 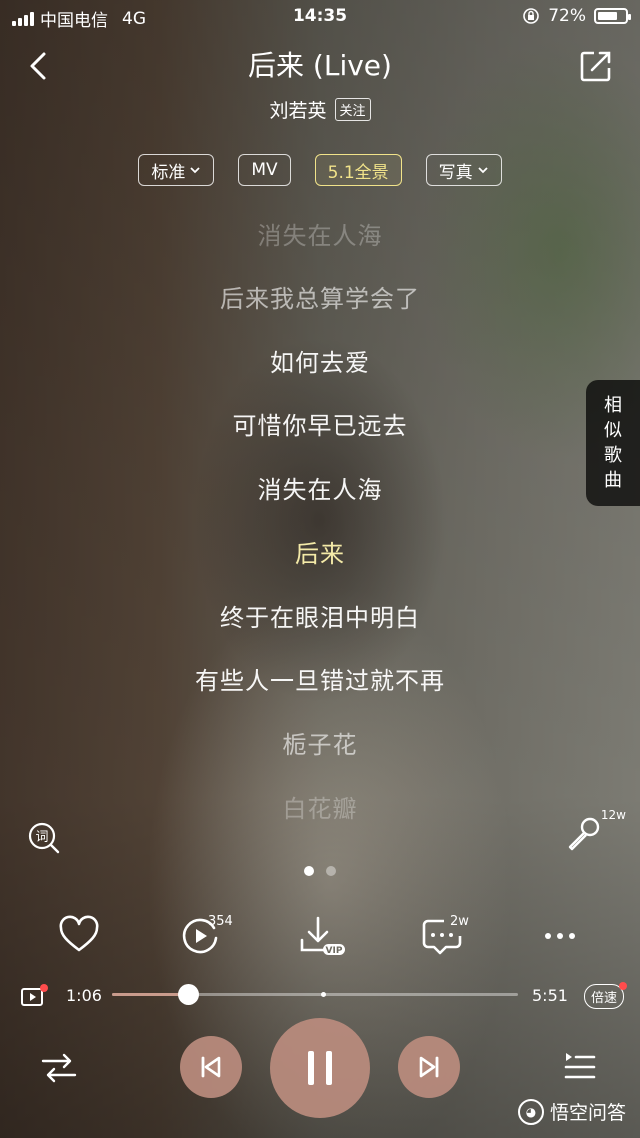 I want to click on vip-badge: VIP, so click(x=334, y=951).